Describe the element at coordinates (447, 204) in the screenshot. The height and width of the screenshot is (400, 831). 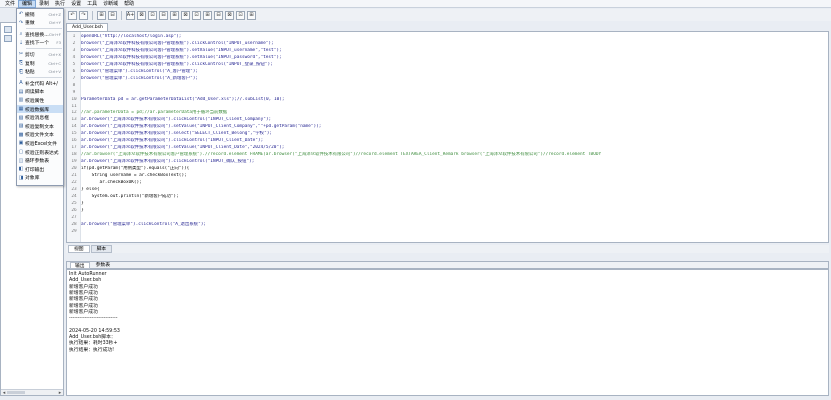
I see `code-line: 25}` at that location.